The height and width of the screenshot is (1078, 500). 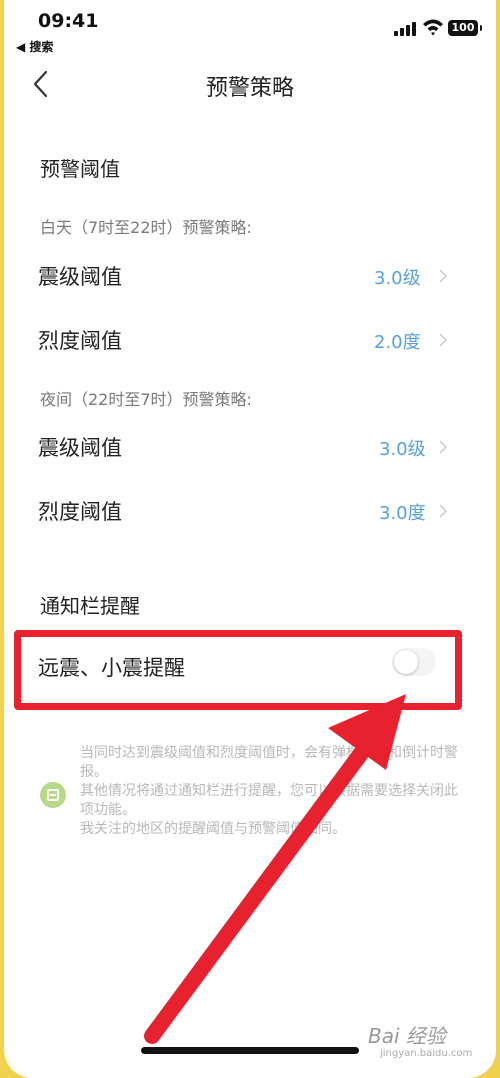 I want to click on note-line-1: 当同时达到震级阈值和烈度阈值时，会有弹框提示和倒计时警报。, so click(x=269, y=762).